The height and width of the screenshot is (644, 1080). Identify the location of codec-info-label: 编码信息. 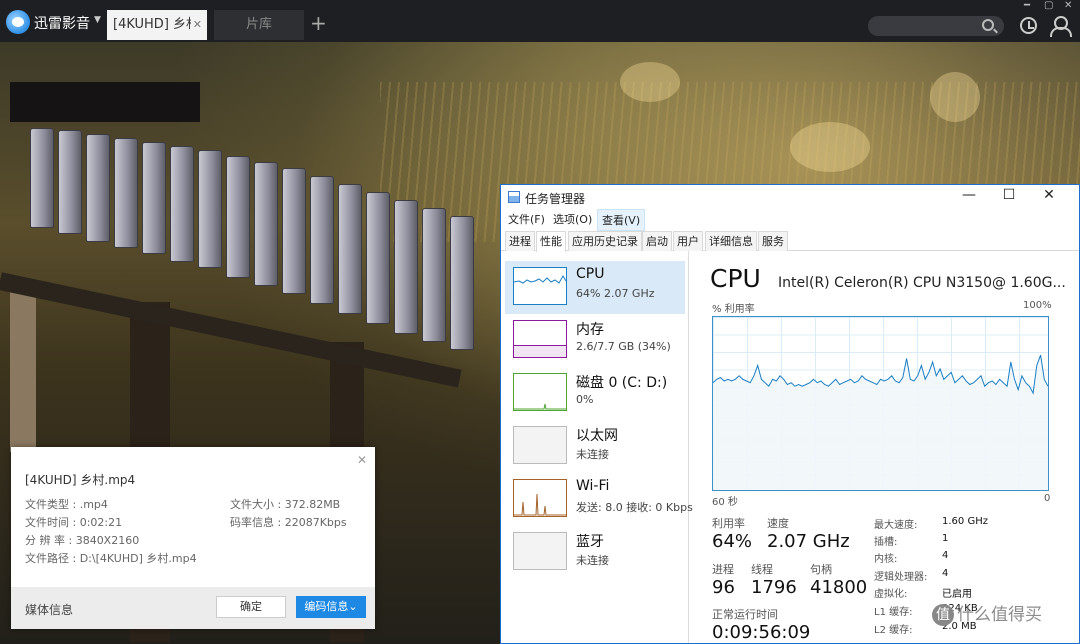
(326, 606).